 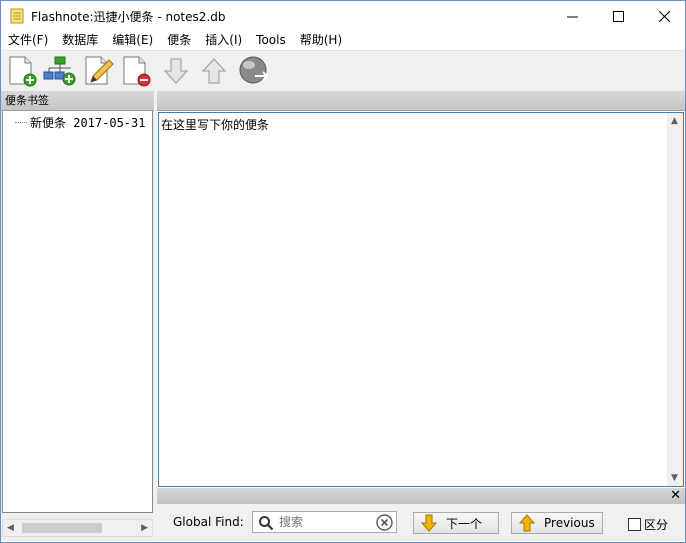 What do you see at coordinates (674, 121) in the screenshot?
I see `scroll-up-icon: ▲` at bounding box center [674, 121].